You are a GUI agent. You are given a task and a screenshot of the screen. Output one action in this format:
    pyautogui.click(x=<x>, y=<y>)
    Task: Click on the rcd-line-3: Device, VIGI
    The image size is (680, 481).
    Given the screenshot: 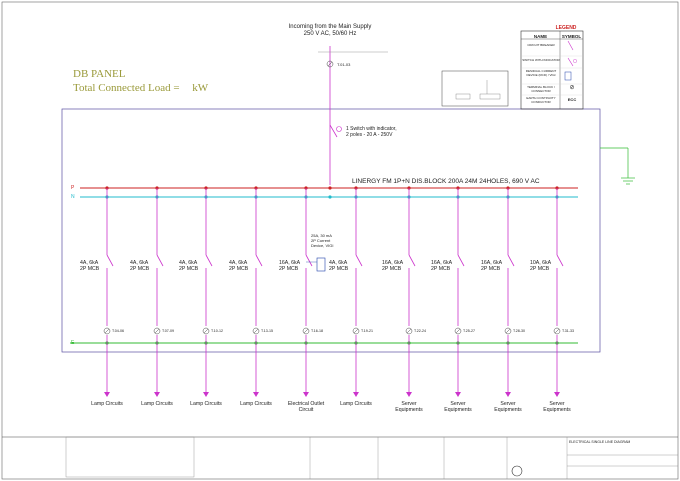 What is the action you would take?
    pyautogui.click(x=322, y=245)
    